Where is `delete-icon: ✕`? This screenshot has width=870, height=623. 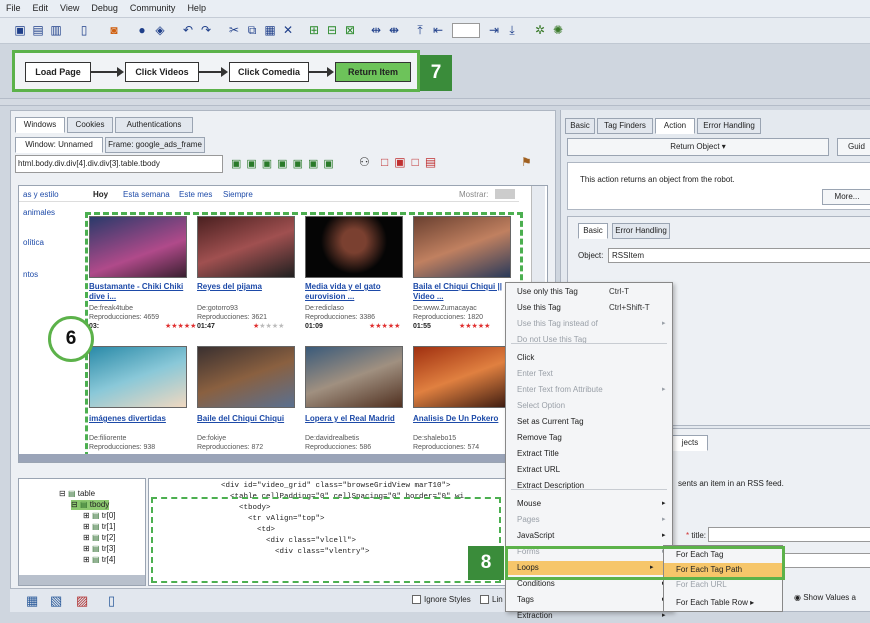 delete-icon: ✕ is located at coordinates (288, 30).